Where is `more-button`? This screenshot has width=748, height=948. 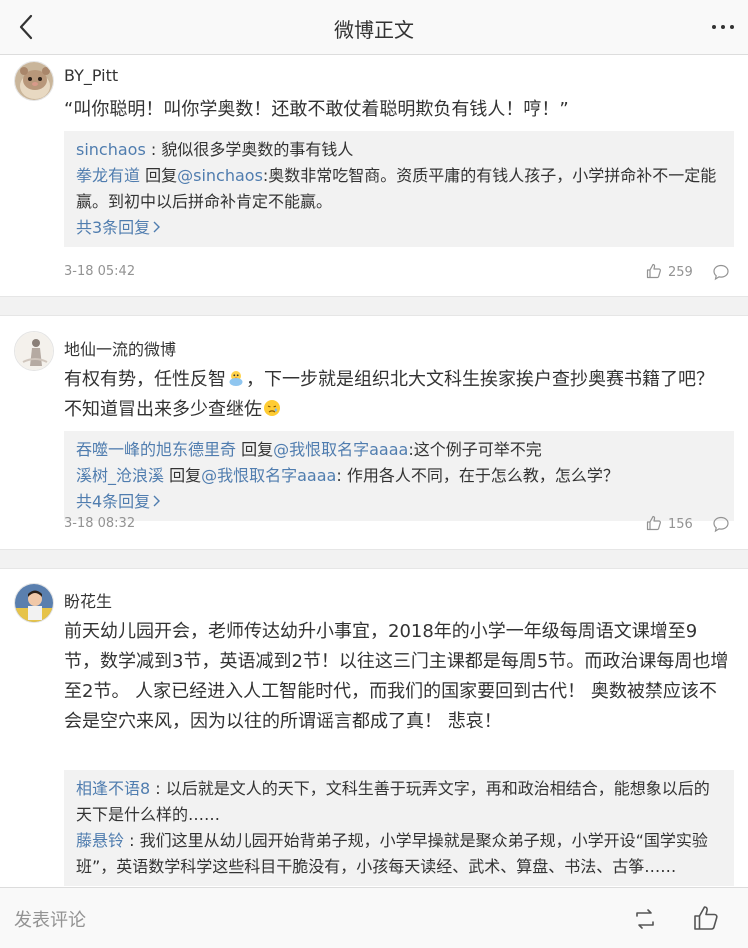 more-button is located at coordinates (723, 27).